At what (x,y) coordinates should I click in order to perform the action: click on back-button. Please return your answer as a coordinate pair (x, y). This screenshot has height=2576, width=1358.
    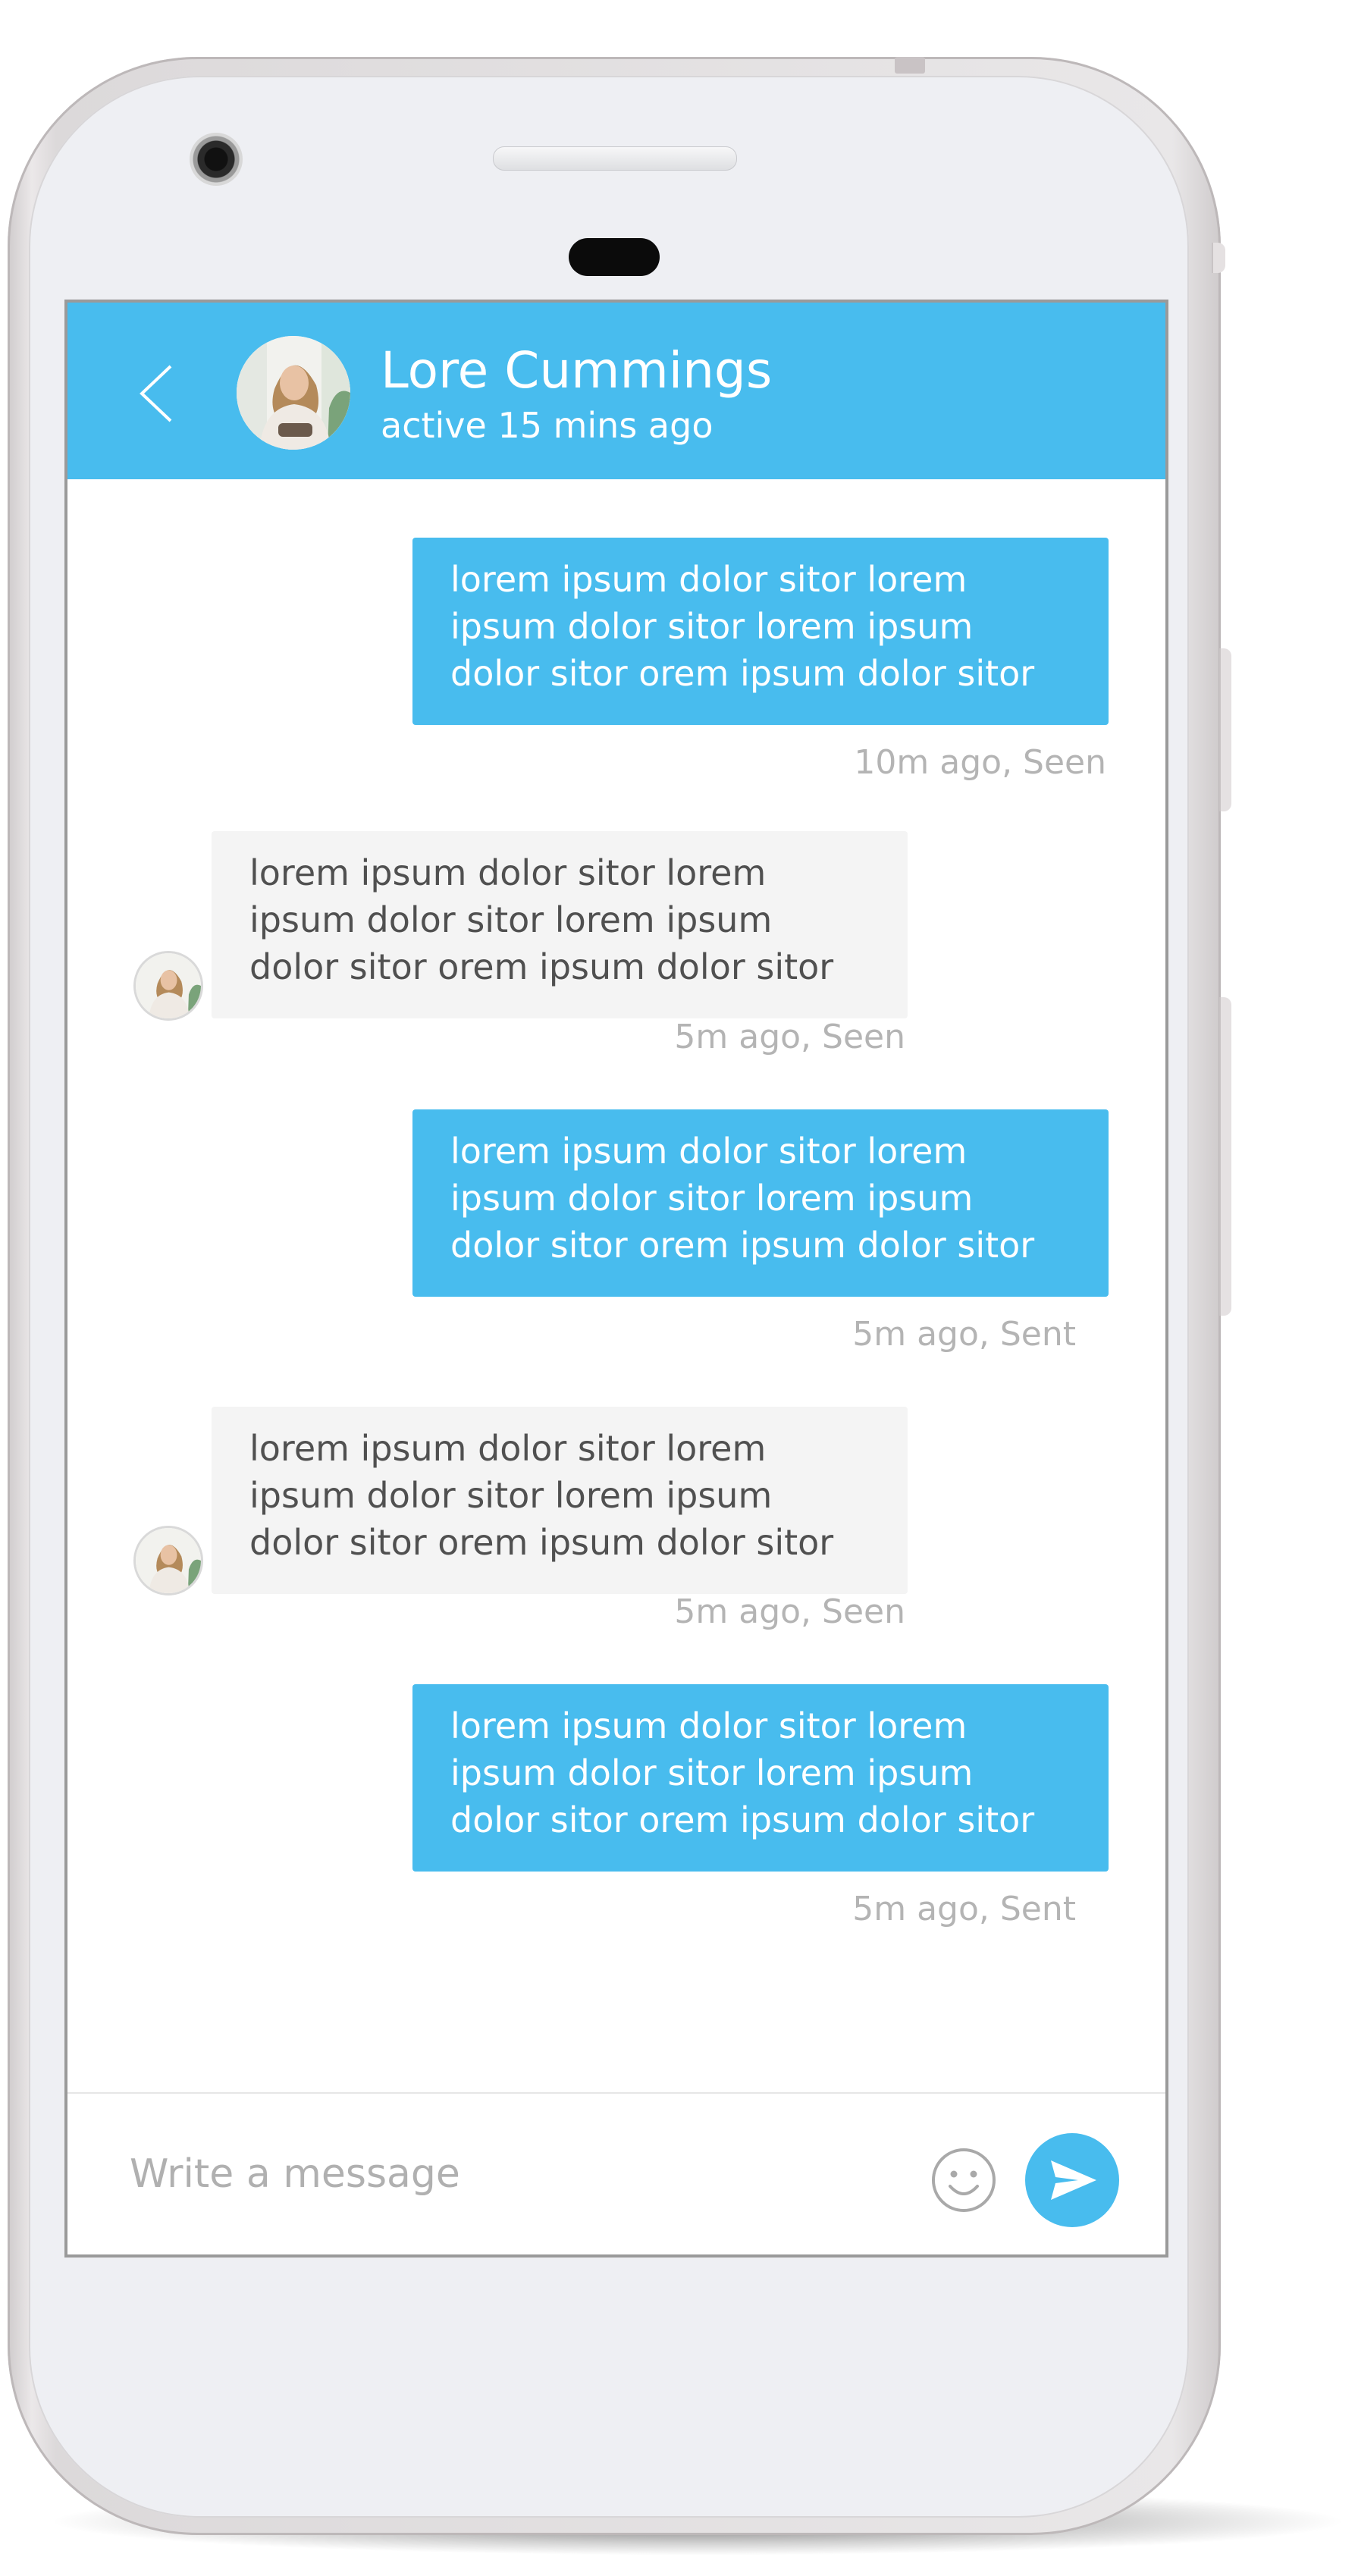
    Looking at the image, I should click on (157, 393).